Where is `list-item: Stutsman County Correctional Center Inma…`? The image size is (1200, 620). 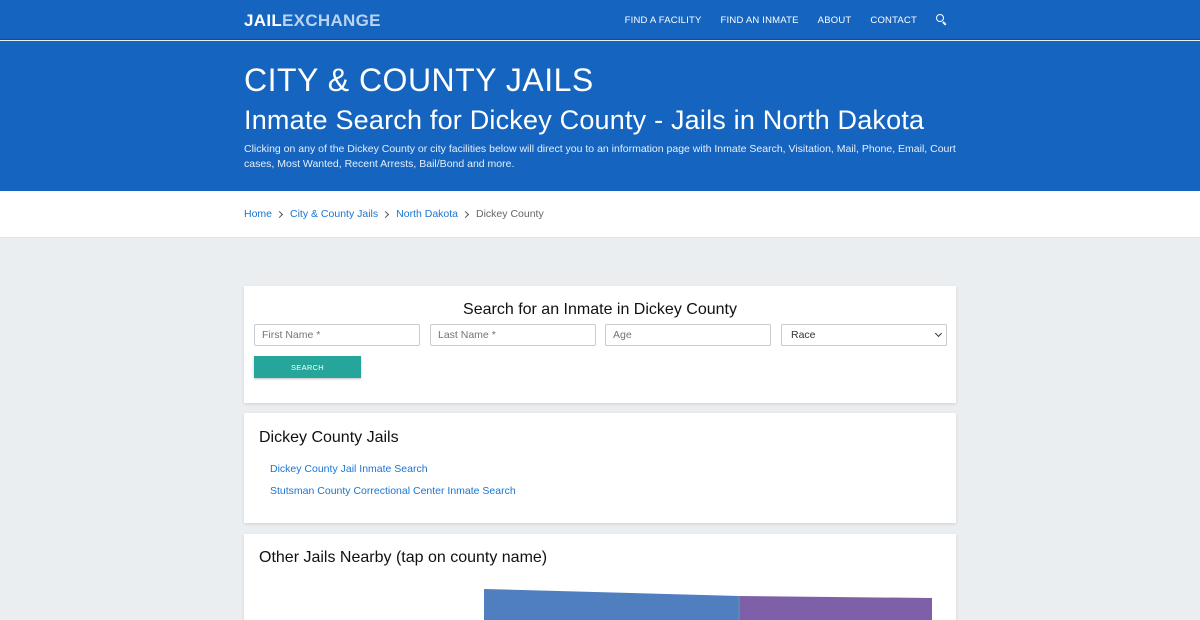 list-item: Stutsman County Correctional Center Inma… is located at coordinates (393, 491).